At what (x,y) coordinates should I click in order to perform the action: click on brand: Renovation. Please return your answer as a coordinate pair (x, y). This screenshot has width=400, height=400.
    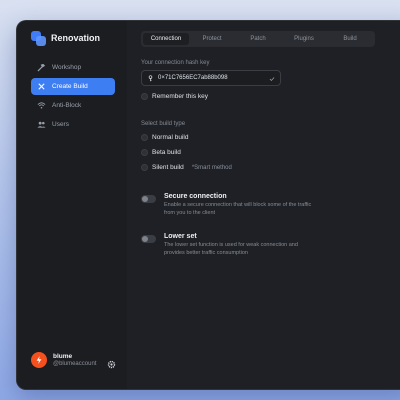
    Looking at the image, I should click on (66, 38).